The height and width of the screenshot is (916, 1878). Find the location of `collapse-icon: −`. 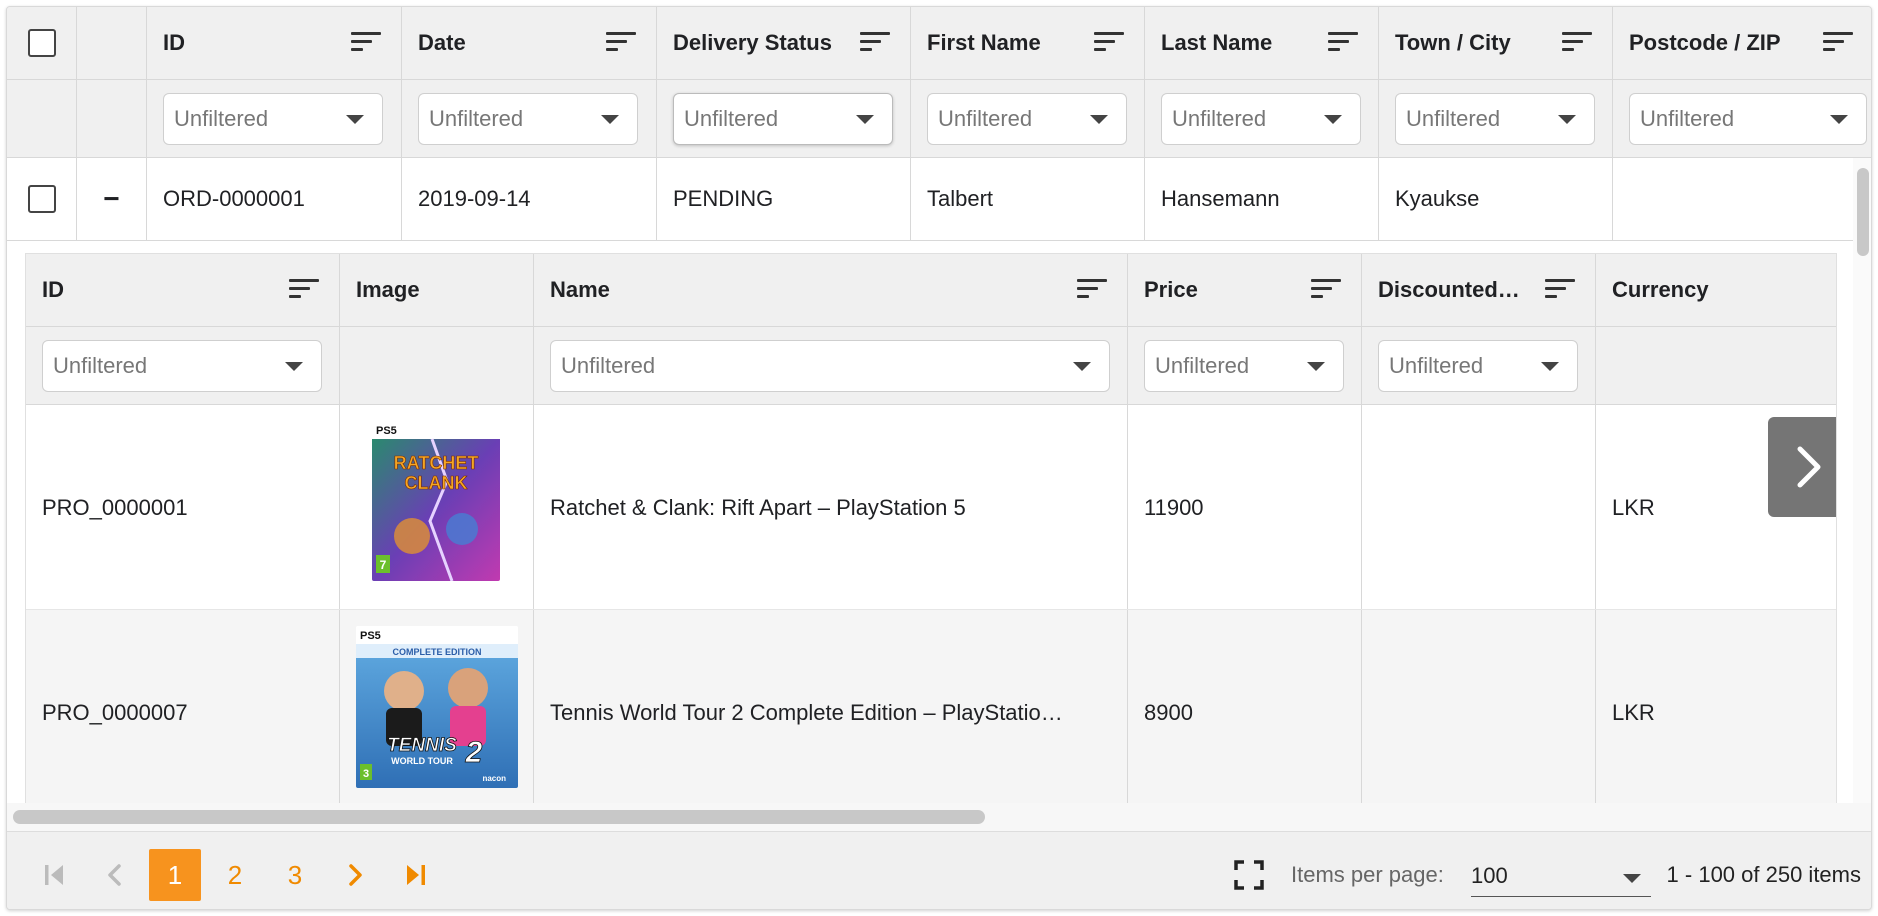

collapse-icon: − is located at coordinates (111, 198).